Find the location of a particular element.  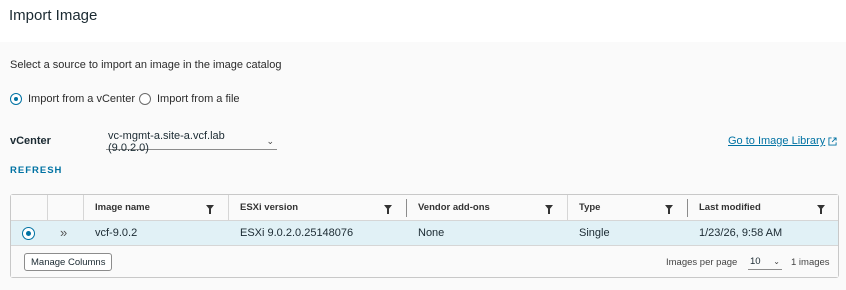

per-page-select: 10 ⌄ is located at coordinates (765, 262).